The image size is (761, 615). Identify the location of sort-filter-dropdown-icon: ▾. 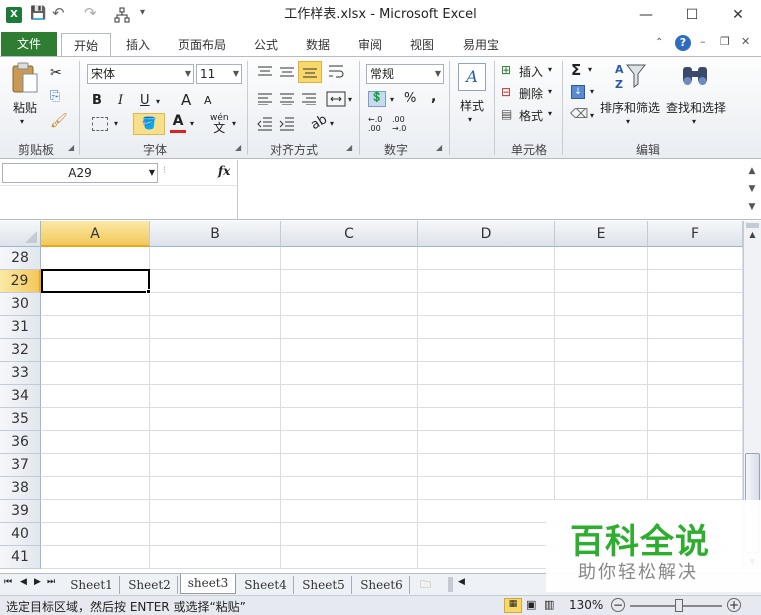
(628, 121).